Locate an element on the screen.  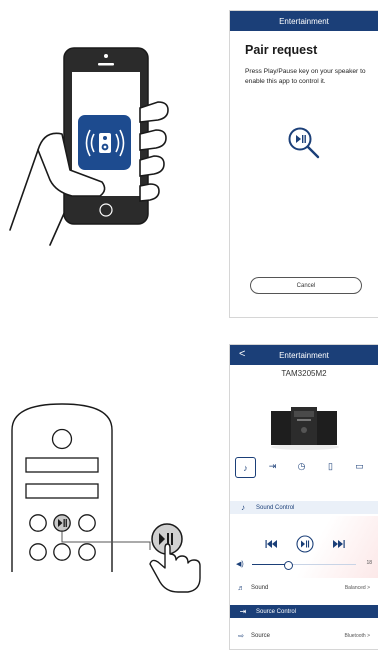
sound-control-label: Sound Control is located at coordinates (275, 507).